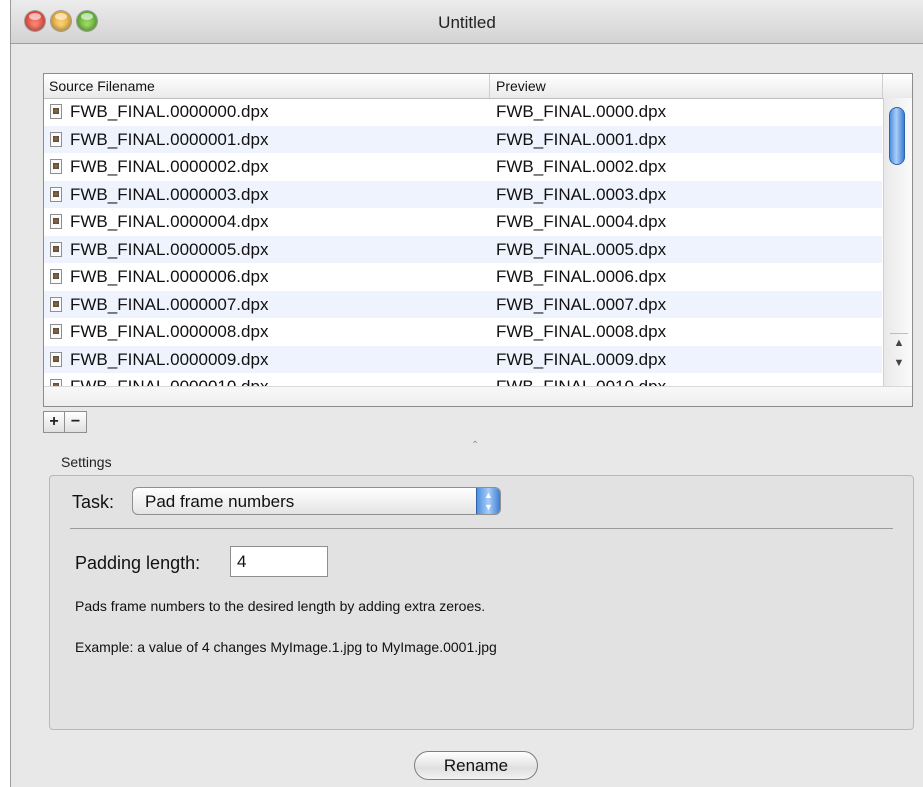 The width and height of the screenshot is (923, 787). Describe the element at coordinates (463, 194) in the screenshot. I see `table-row: FWB_FINAL.0000003.dpx FWB_FINAL.0003.dpx` at that location.